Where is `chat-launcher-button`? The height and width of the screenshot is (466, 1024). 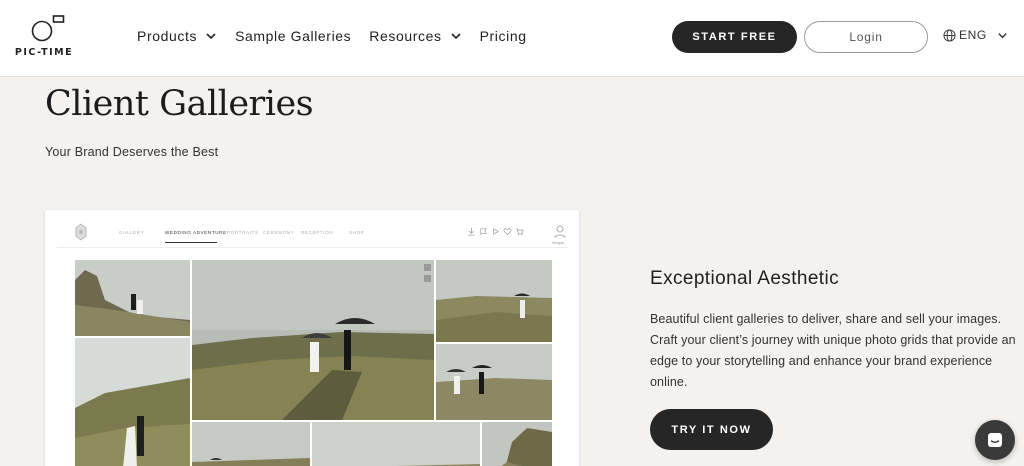 chat-launcher-button is located at coordinates (995, 440).